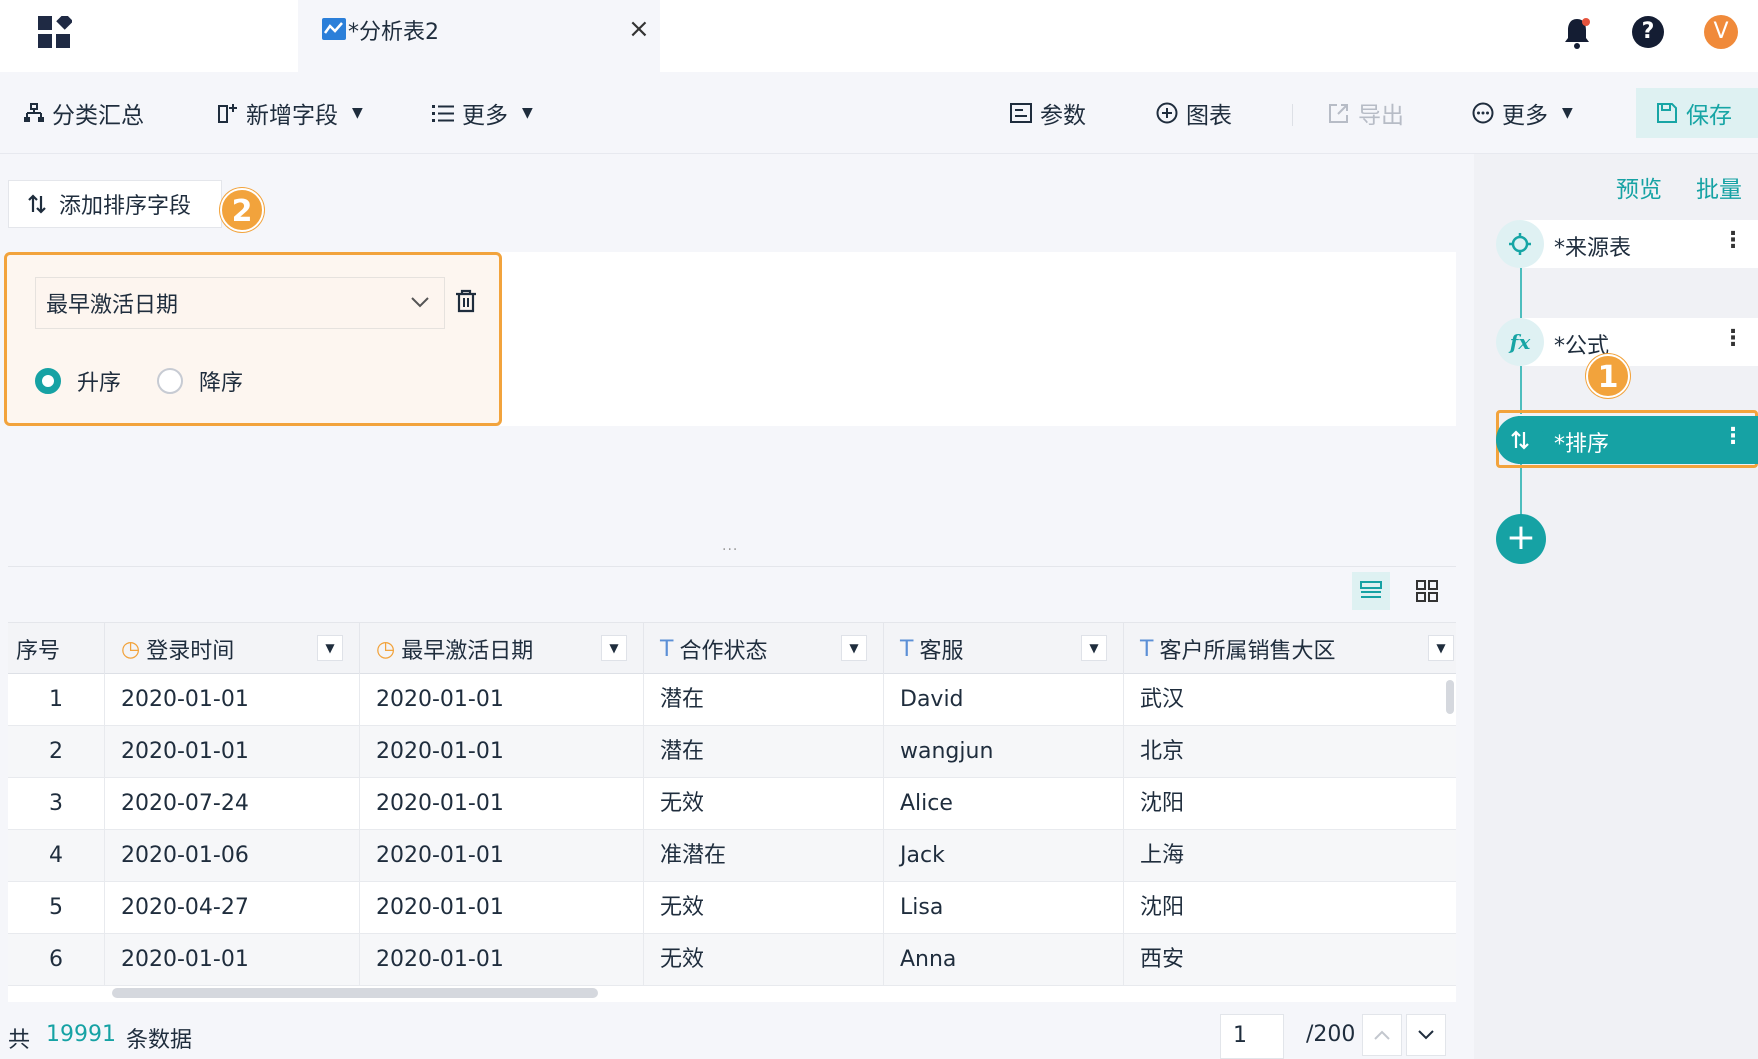 The image size is (1758, 1059). Describe the element at coordinates (355, 993) in the screenshot. I see `horizontal-scrollbar` at that location.